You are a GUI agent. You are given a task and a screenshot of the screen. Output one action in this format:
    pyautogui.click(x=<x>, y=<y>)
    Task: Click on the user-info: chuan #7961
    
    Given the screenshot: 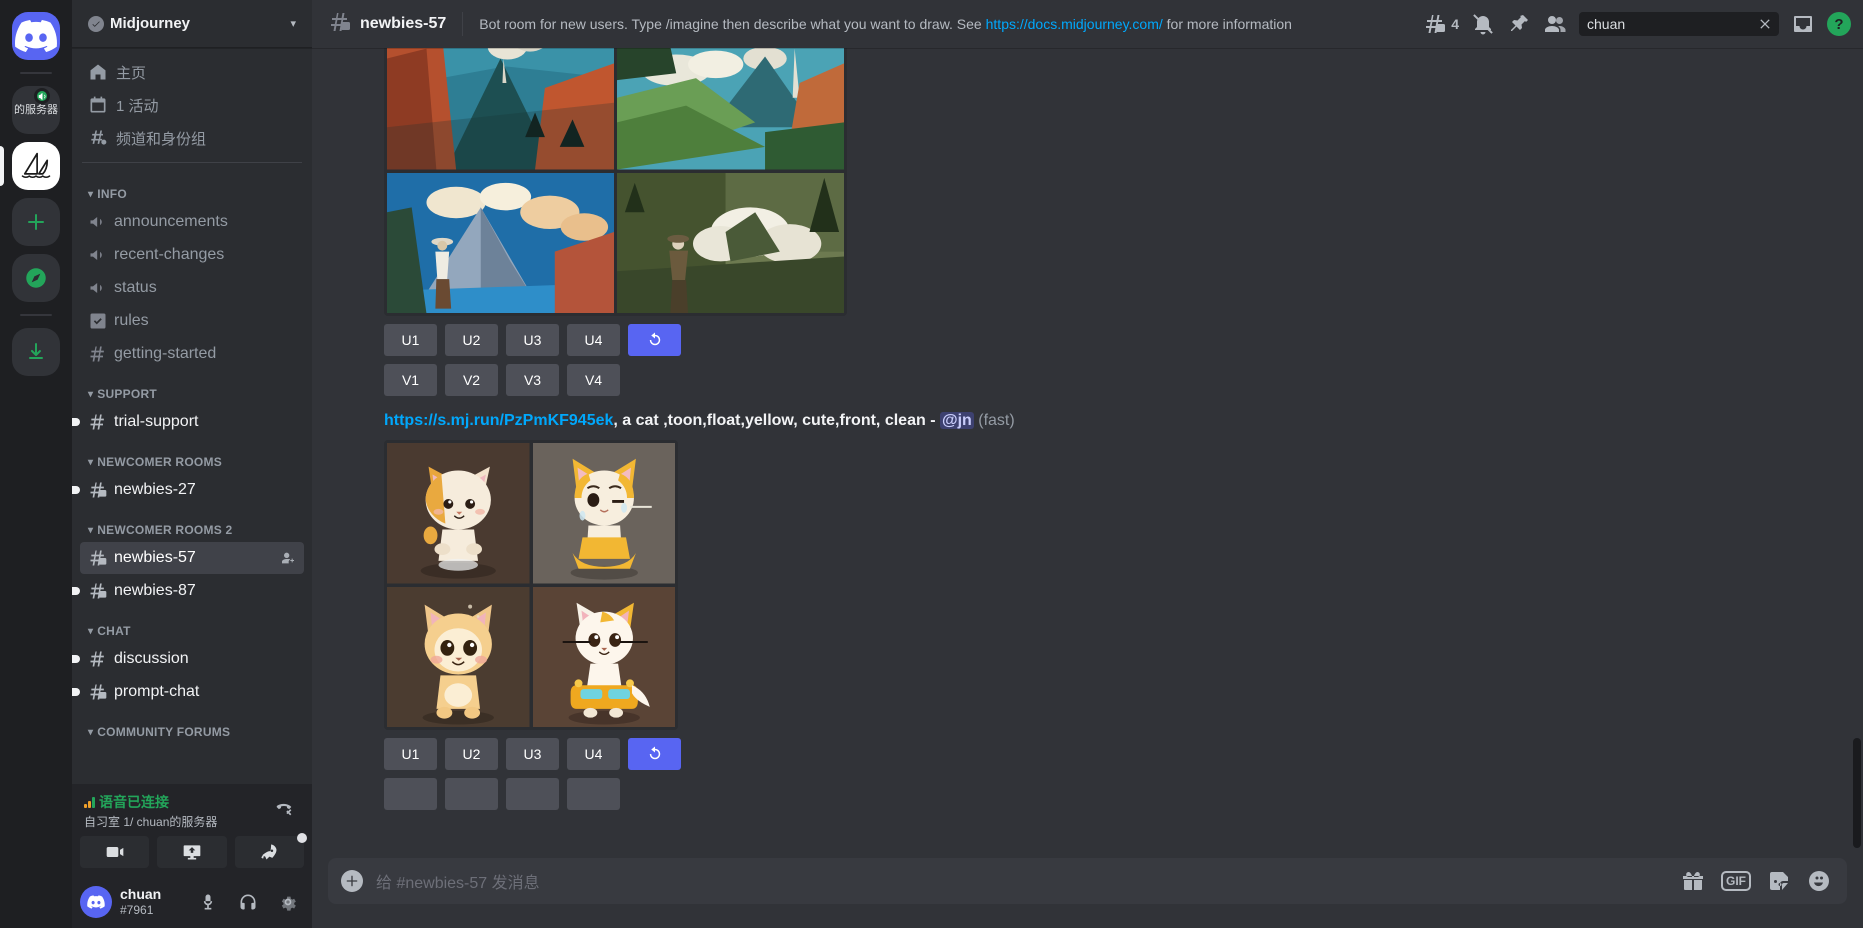 What is the action you would take?
    pyautogui.click(x=152, y=901)
    